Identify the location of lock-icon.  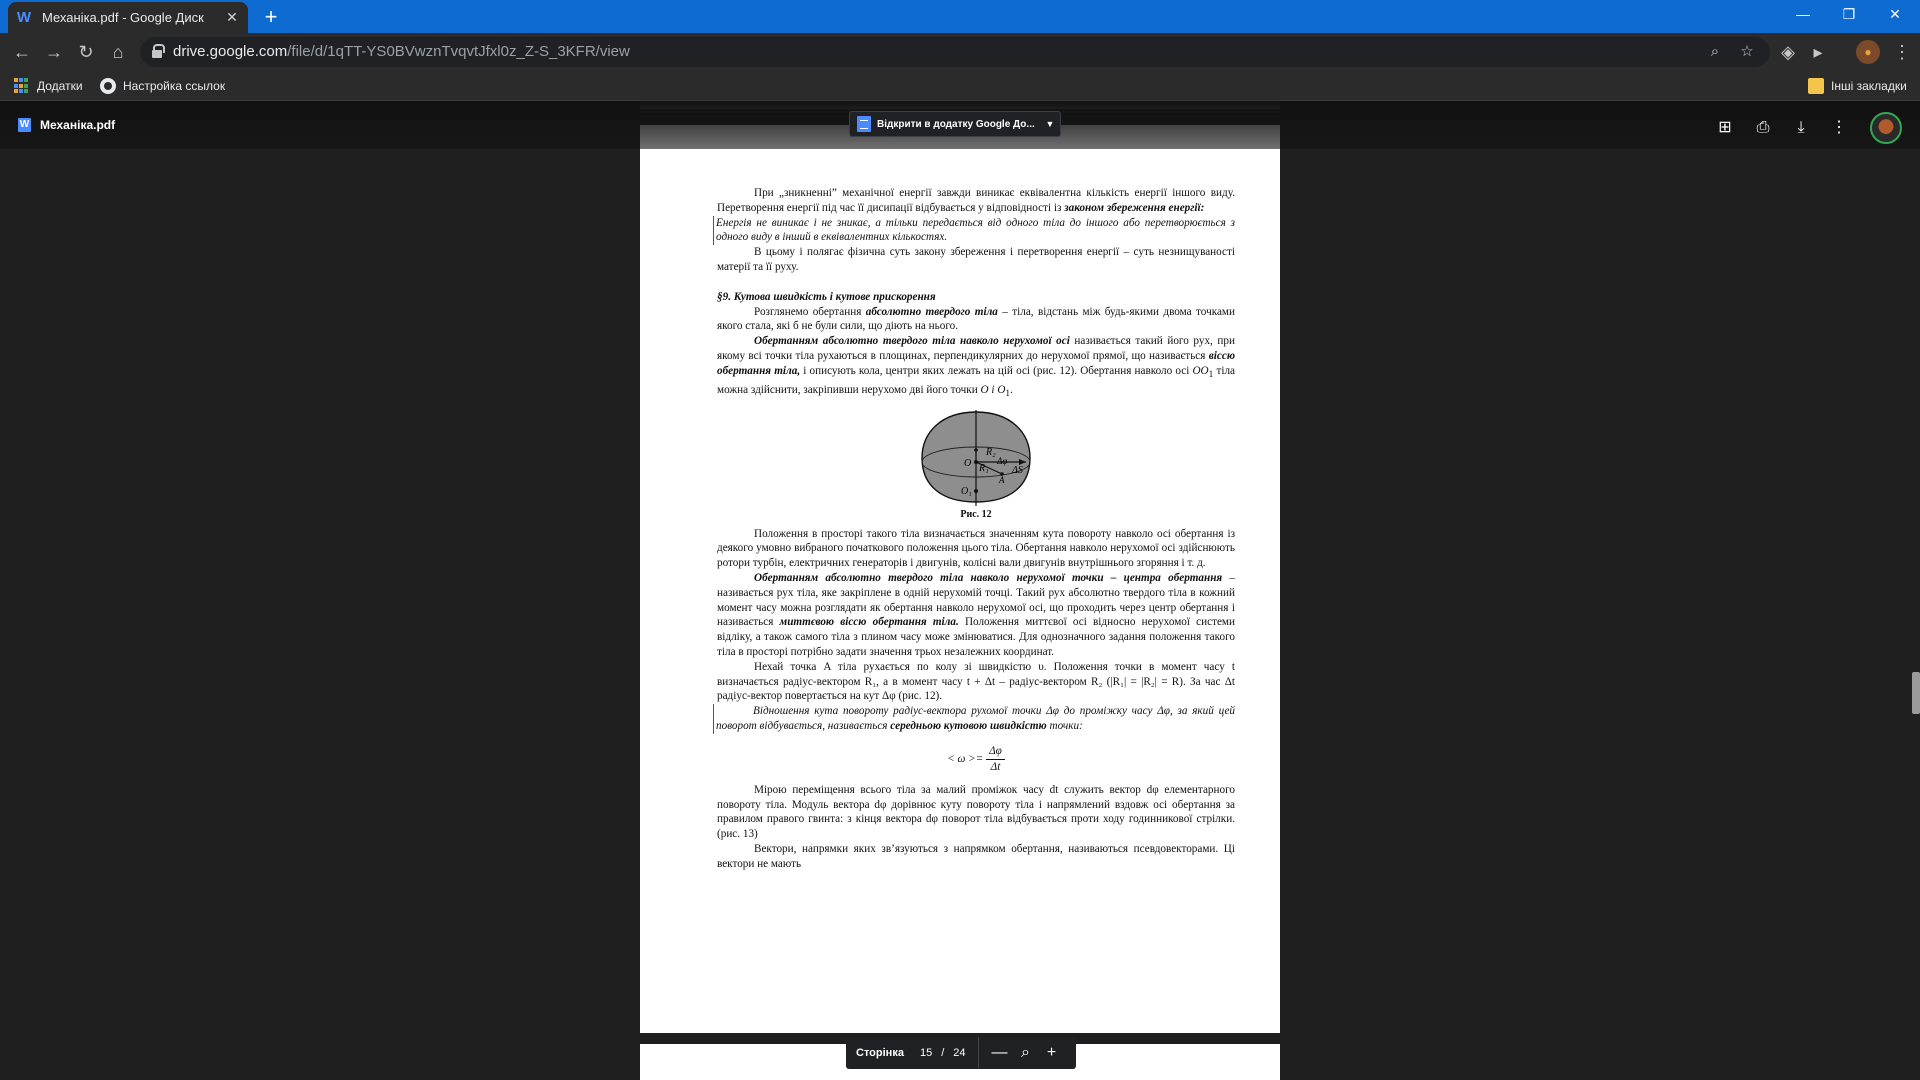
(158, 51).